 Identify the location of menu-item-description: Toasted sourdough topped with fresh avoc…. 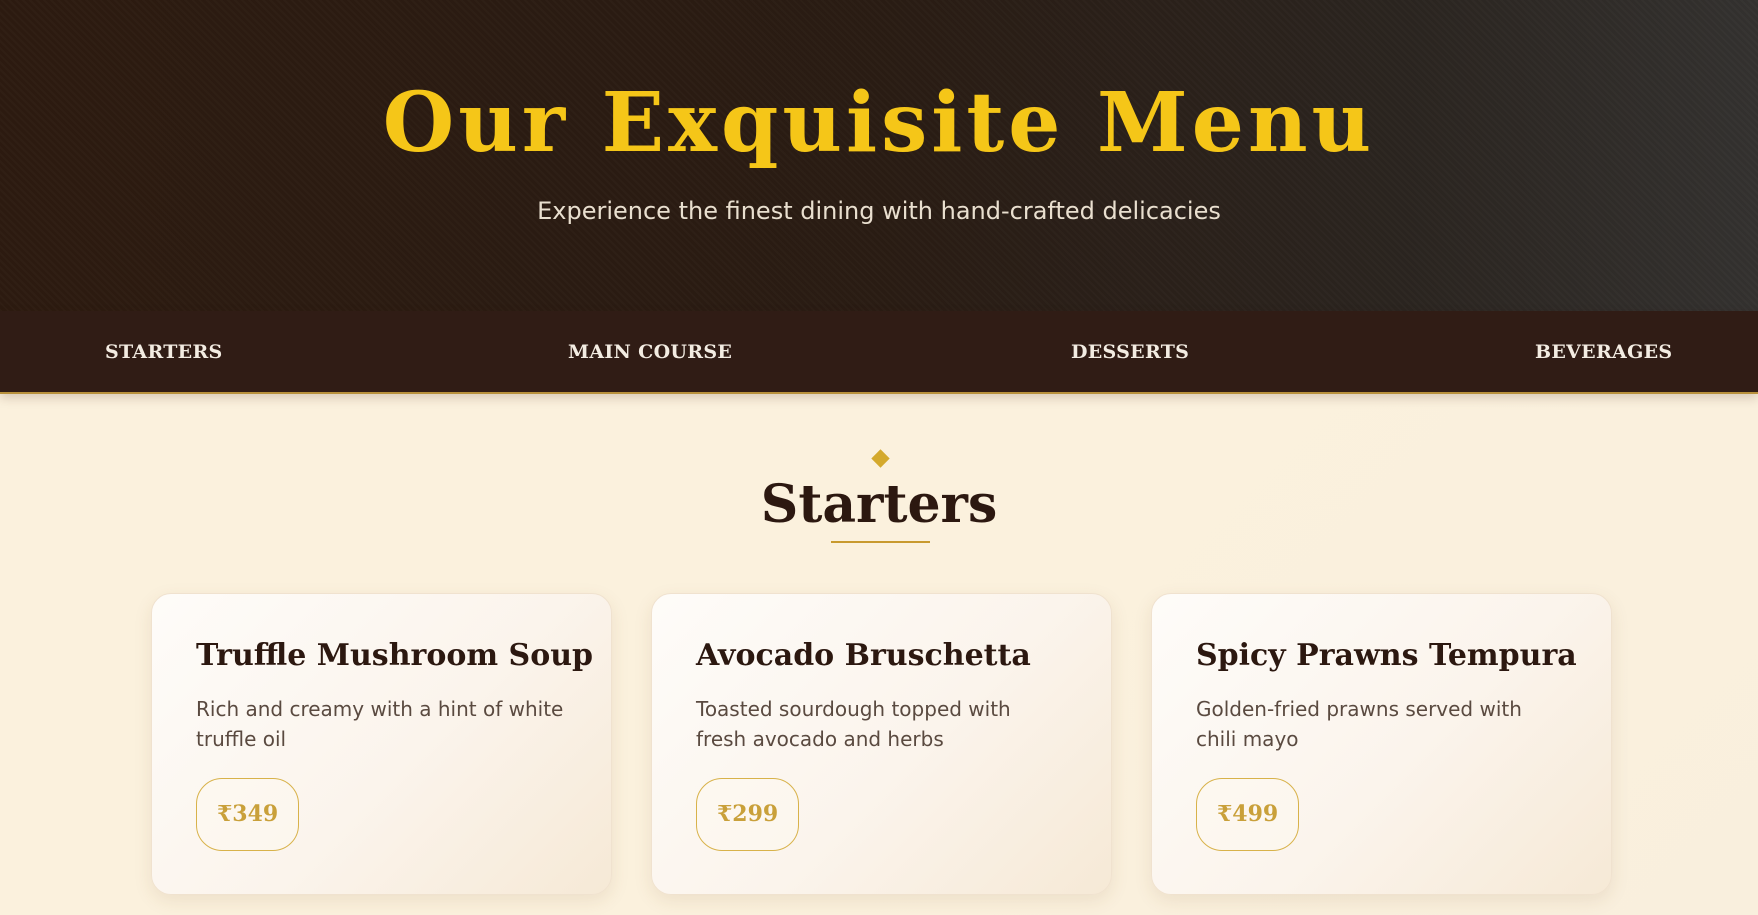
(853, 724).